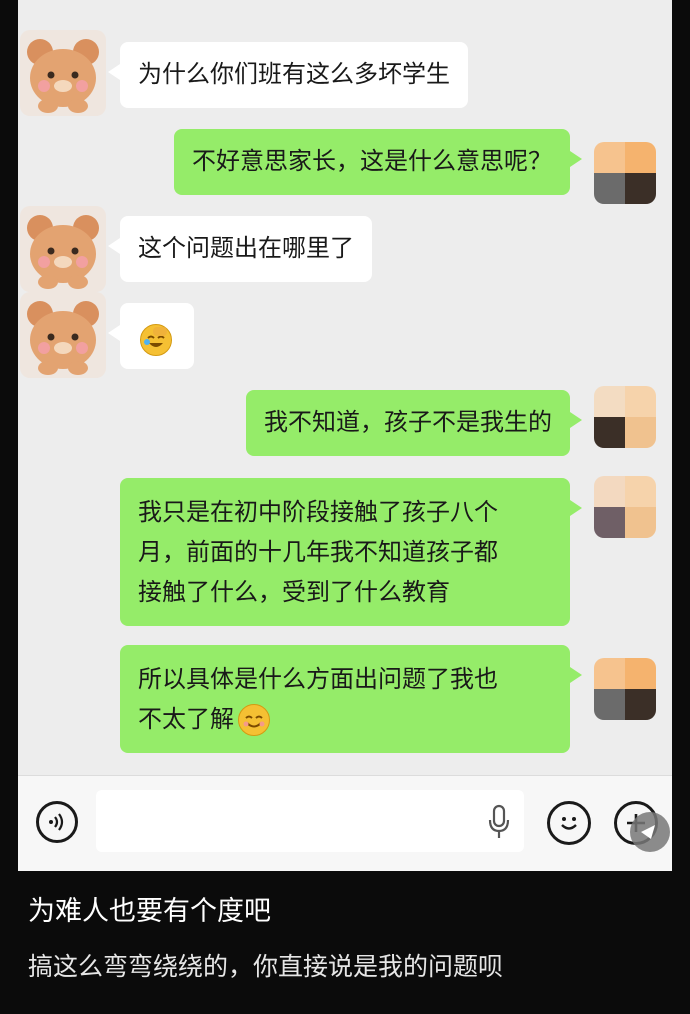  I want to click on facepalm-laugh-emoji, so click(156, 340).